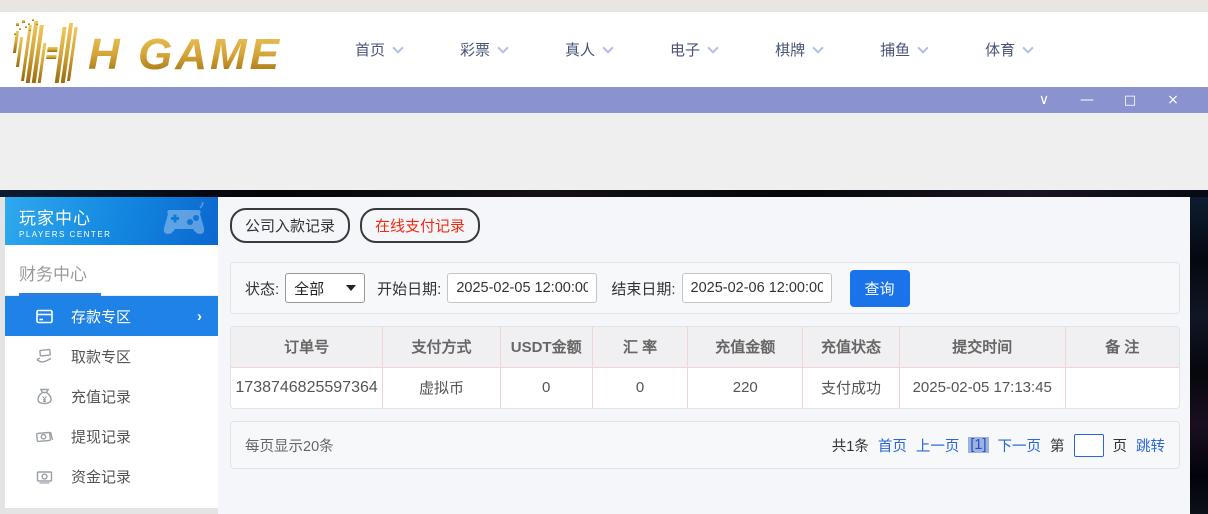  I want to click on tab-online-payment-records: 在线支付记录, so click(420, 225).